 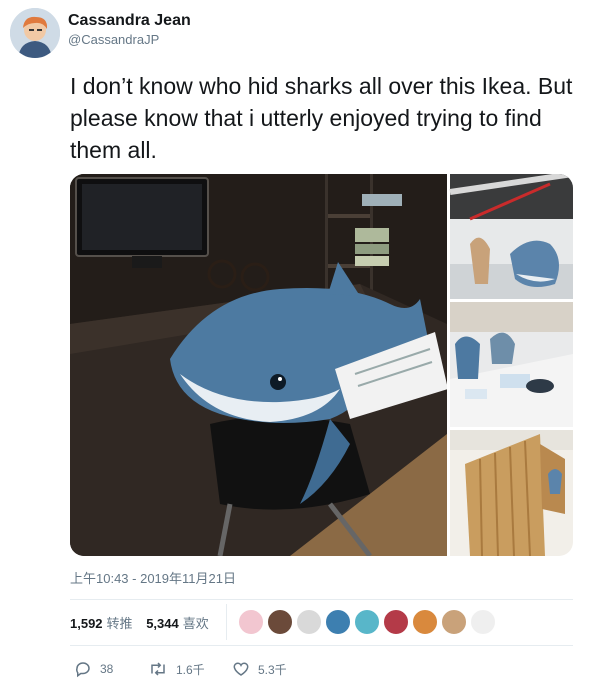 I want to click on reply-button: 38, so click(x=93, y=669).